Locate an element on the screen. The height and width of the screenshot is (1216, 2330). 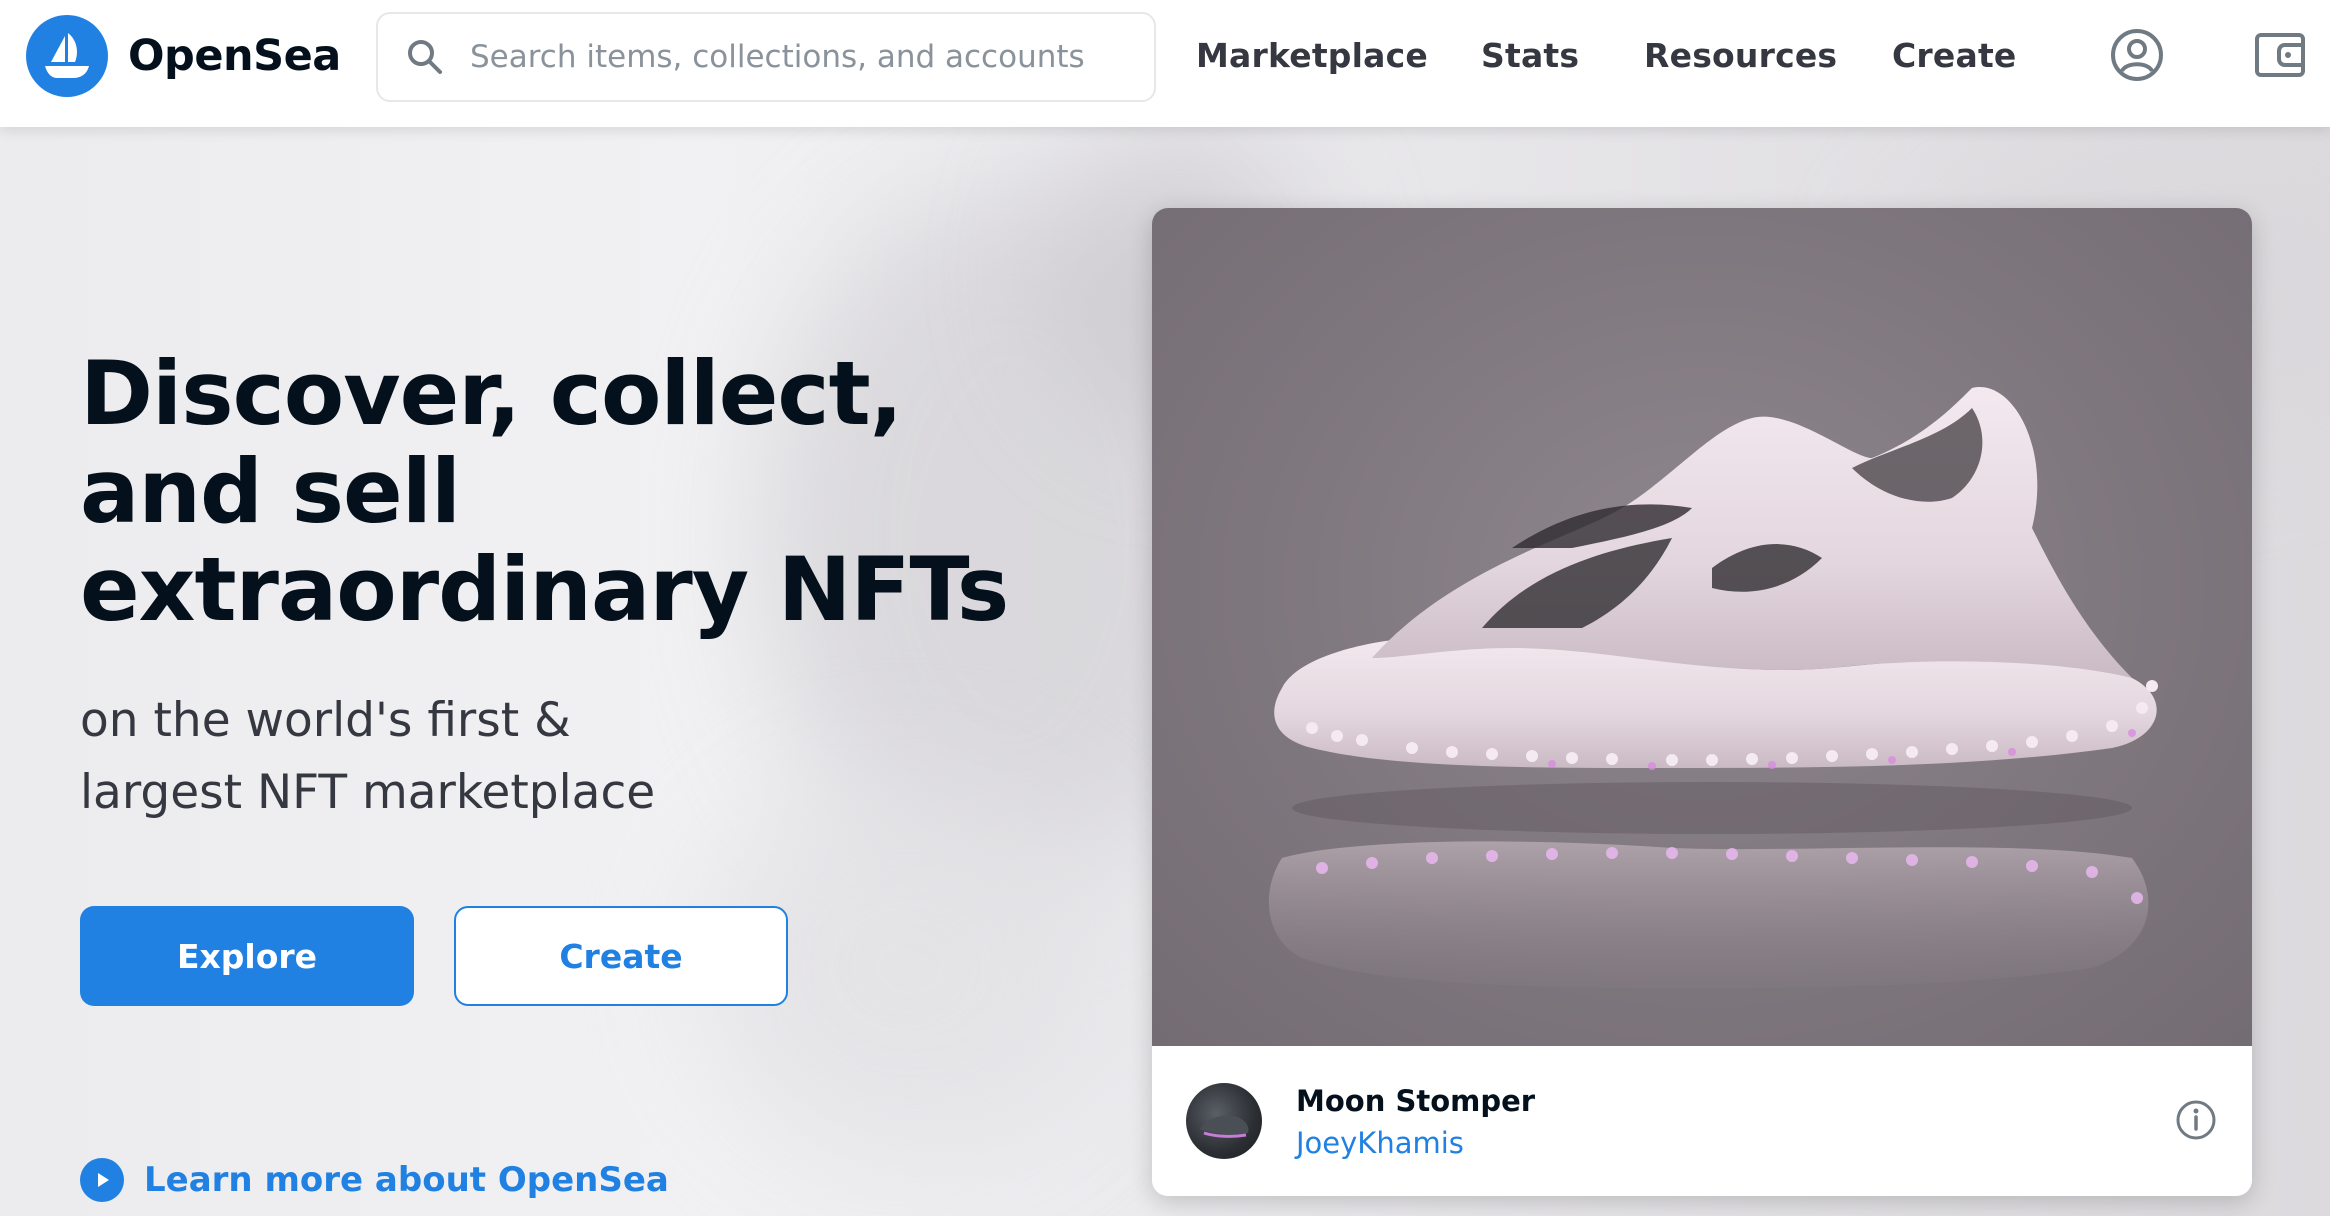
nav-marketplace: Marketplace is located at coordinates (1312, 55).